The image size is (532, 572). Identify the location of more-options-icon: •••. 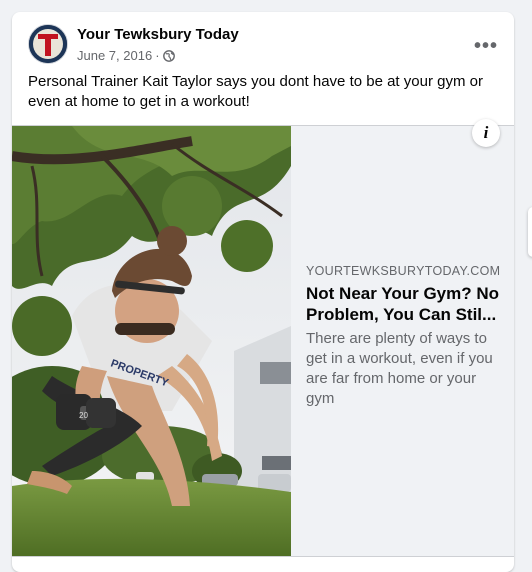
(486, 46).